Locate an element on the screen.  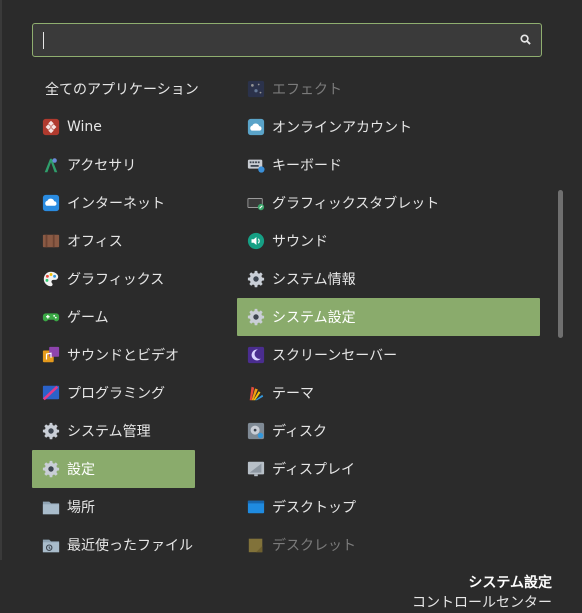
programming-icon is located at coordinates (51, 393).